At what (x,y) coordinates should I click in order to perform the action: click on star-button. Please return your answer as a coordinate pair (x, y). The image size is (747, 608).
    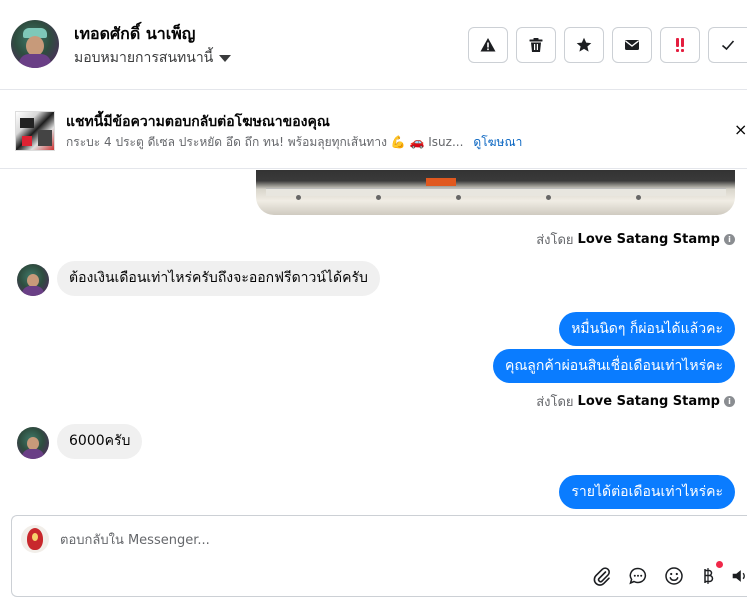
    Looking at the image, I should click on (584, 45).